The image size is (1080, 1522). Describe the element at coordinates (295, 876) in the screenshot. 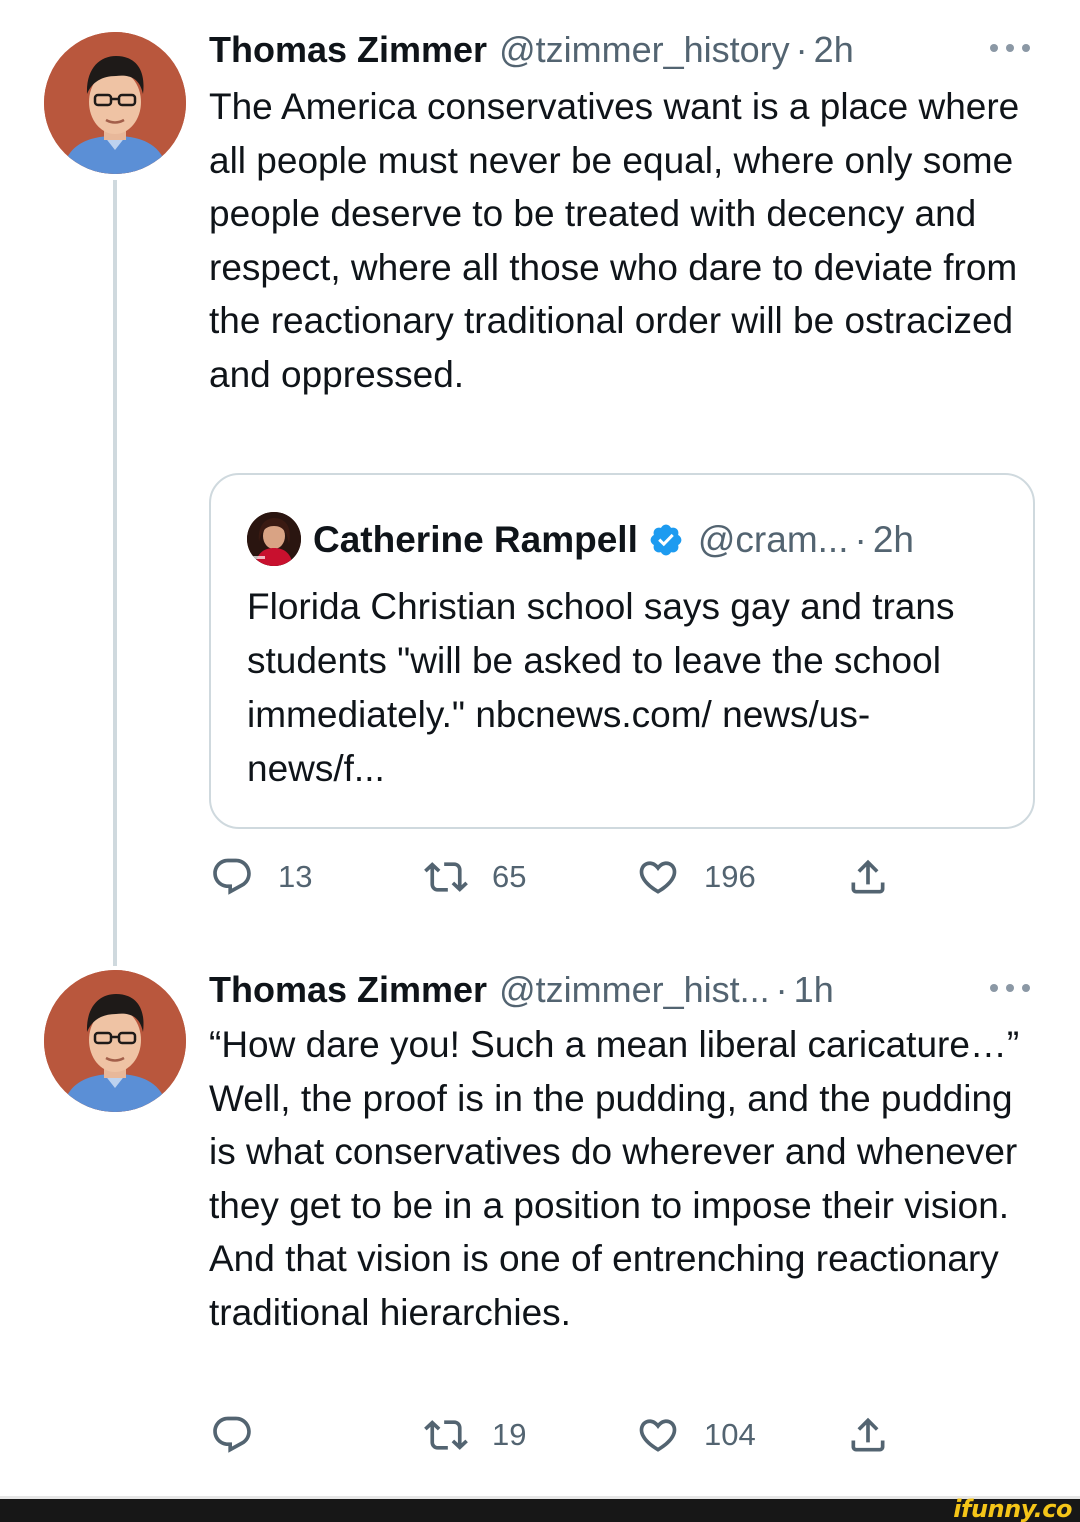

I see `reply-count: 13` at that location.